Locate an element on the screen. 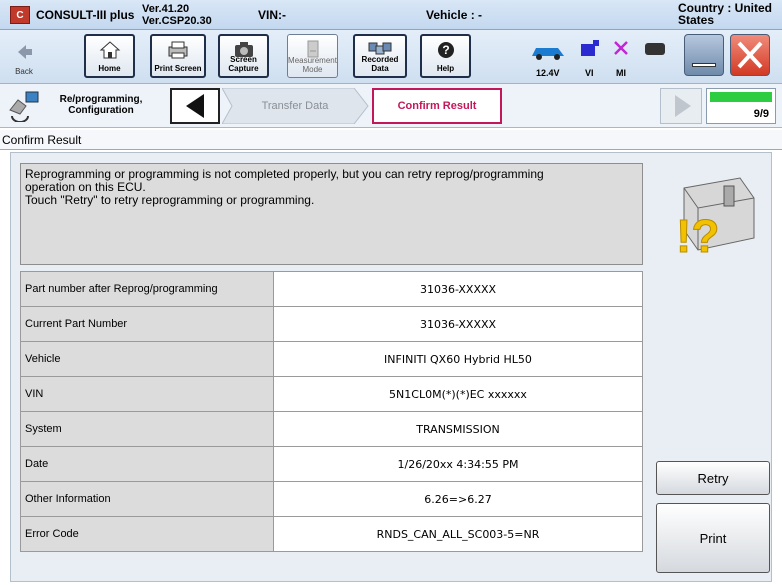  measurement-icon is located at coordinates (312, 49).